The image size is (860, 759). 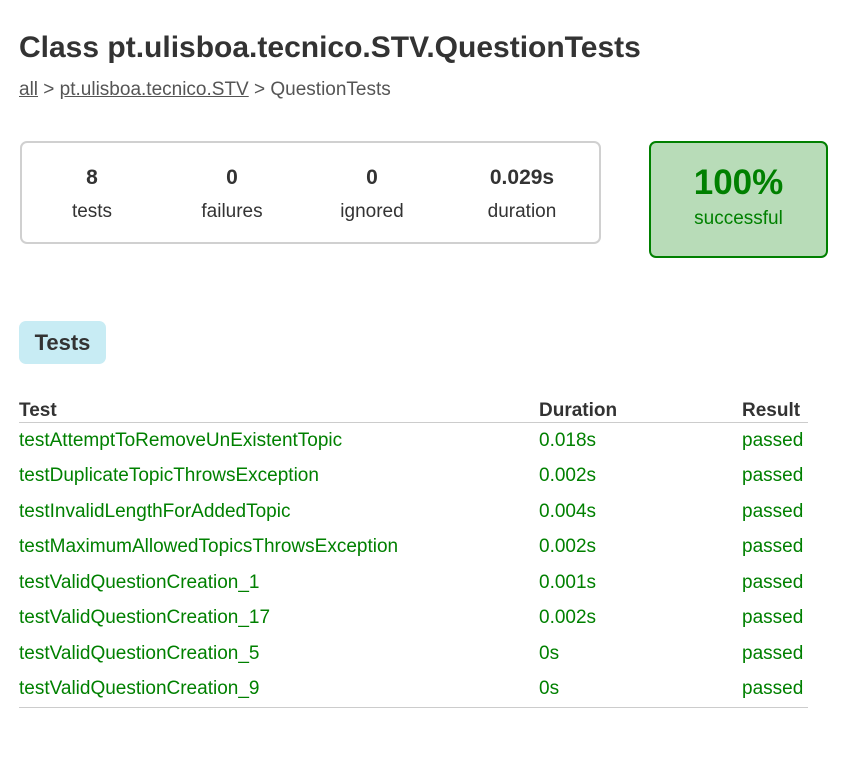 I want to click on table-row: testValidQuestionCreation_9 0s passed, so click(x=413, y=689).